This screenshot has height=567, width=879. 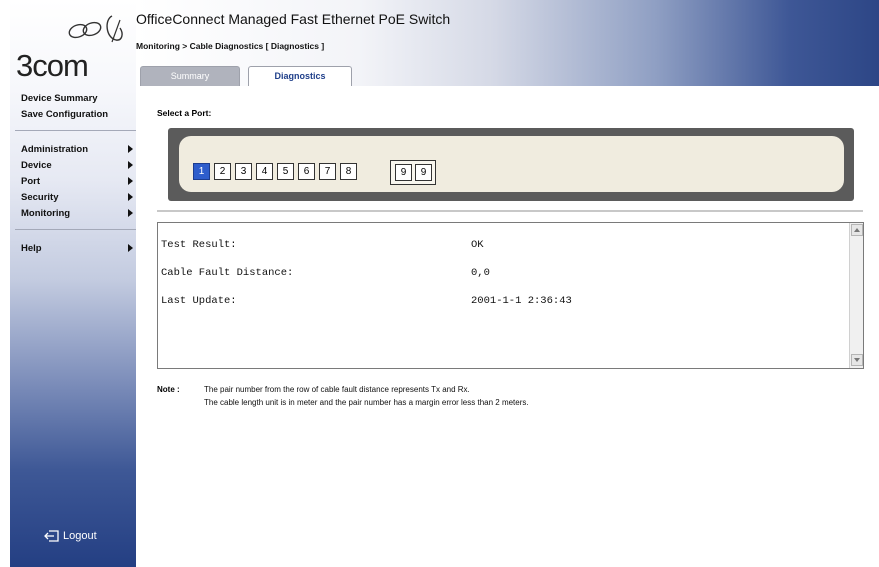 What do you see at coordinates (31, 248) in the screenshot?
I see `sidebar-item-label: Help` at bounding box center [31, 248].